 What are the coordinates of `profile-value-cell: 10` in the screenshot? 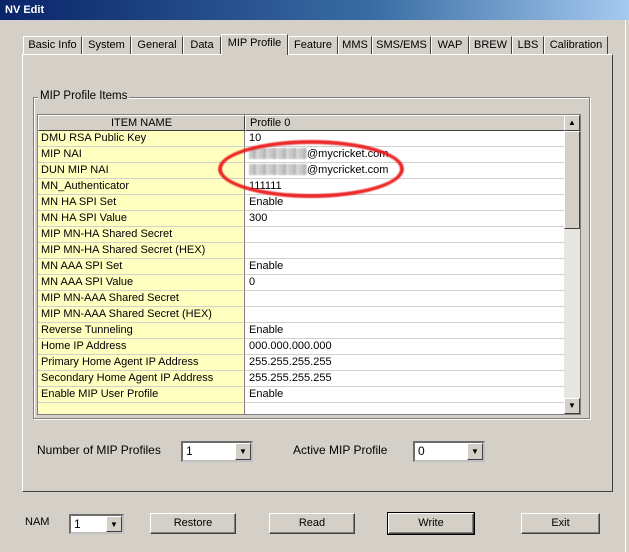 It's located at (405, 139).